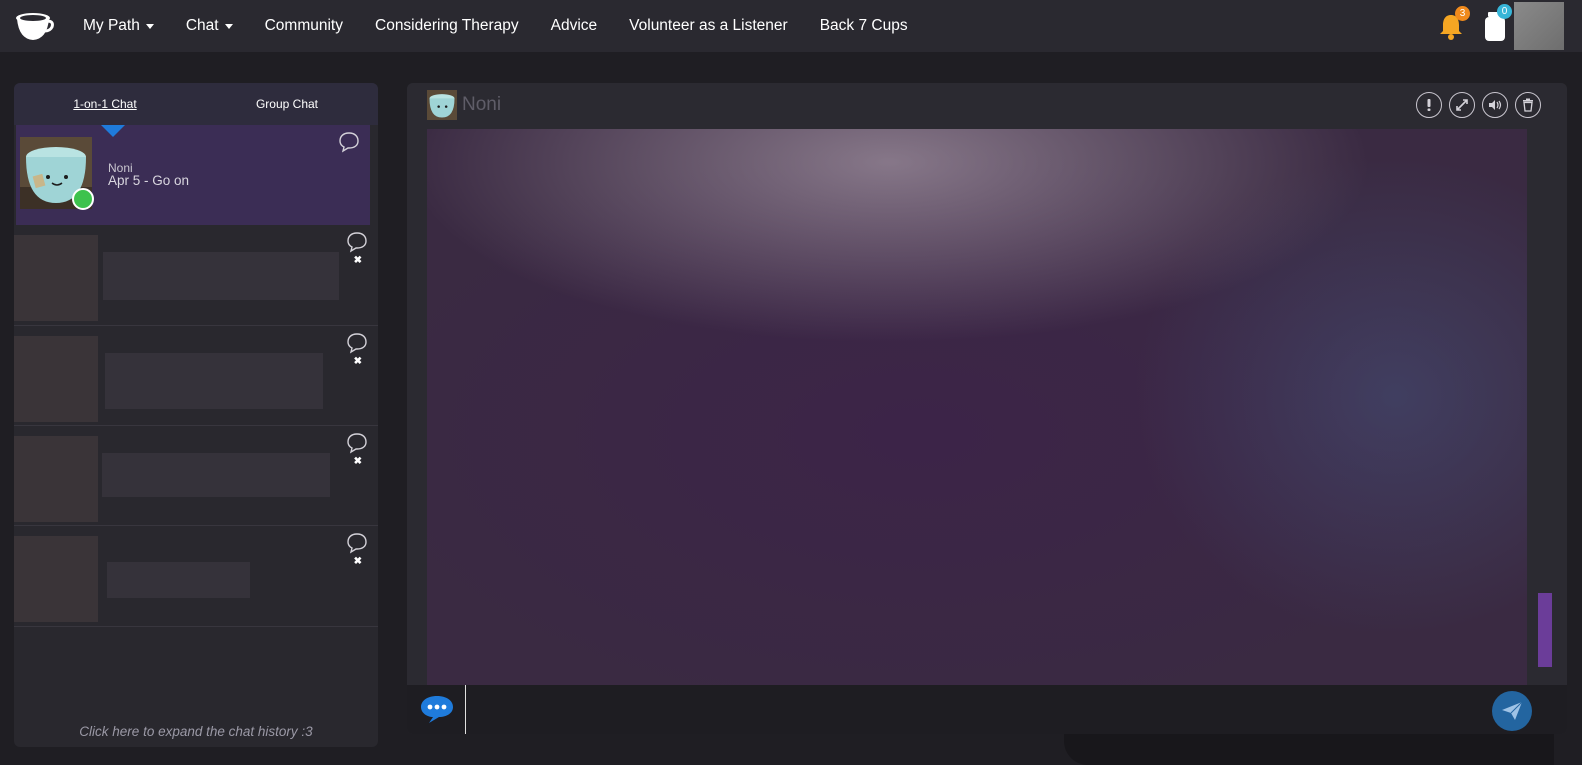  Describe the element at coordinates (113, 131) in the screenshot. I see `active-tab-pointer` at that location.